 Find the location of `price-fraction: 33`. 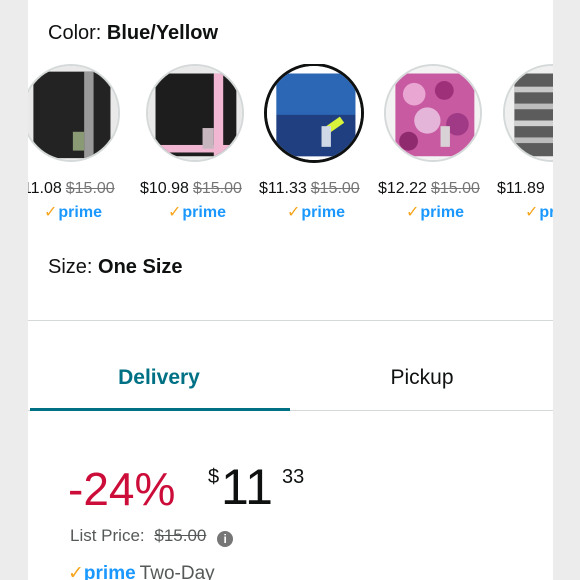

price-fraction: 33 is located at coordinates (293, 477).